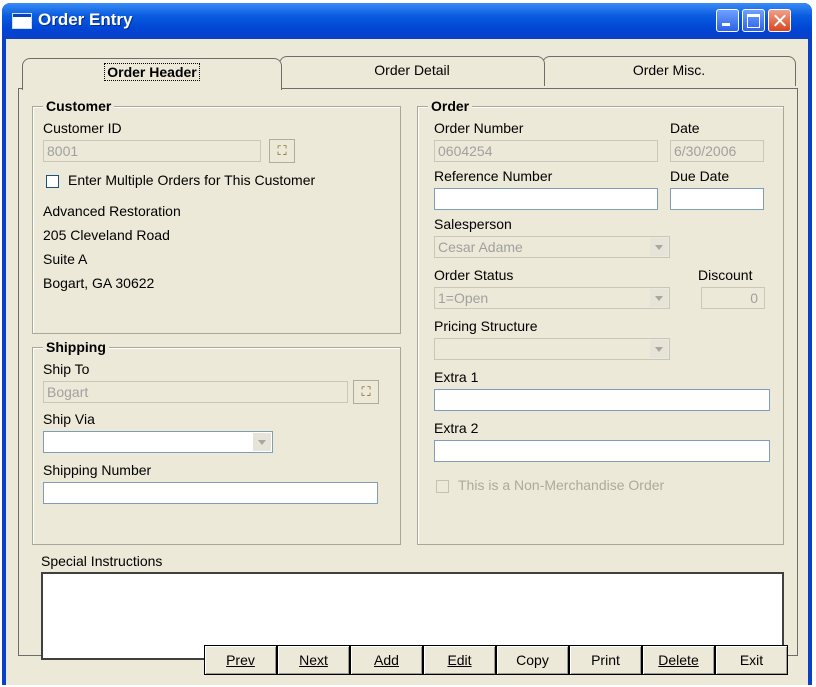  What do you see at coordinates (685, 128) in the screenshot?
I see `date-label: Date` at bounding box center [685, 128].